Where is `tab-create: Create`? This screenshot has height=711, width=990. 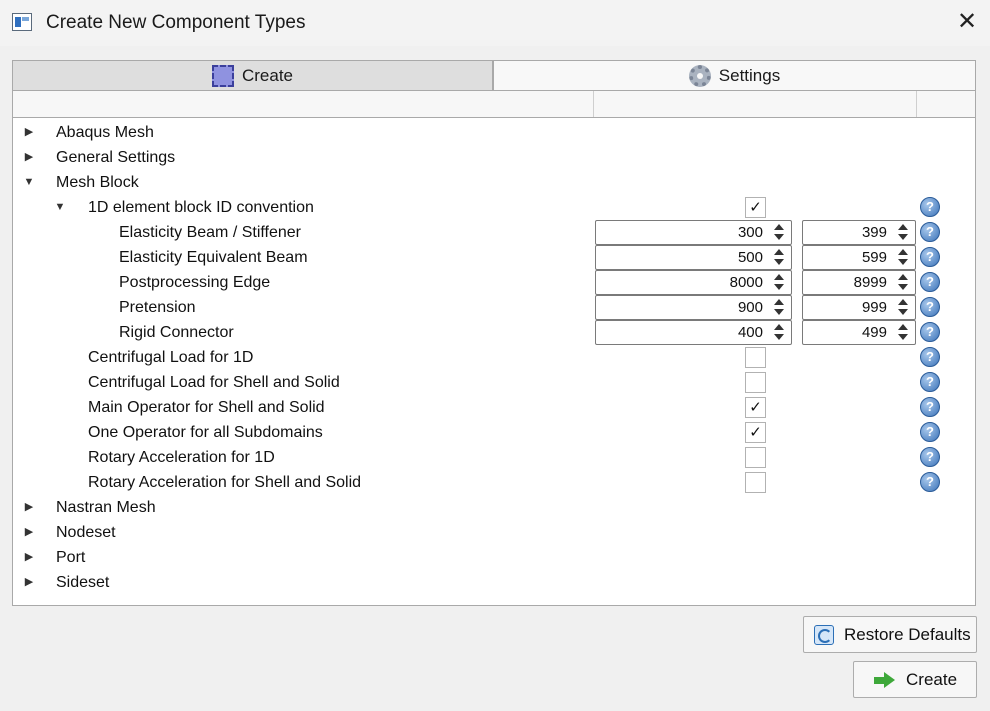
tab-create: Create is located at coordinates (252, 75).